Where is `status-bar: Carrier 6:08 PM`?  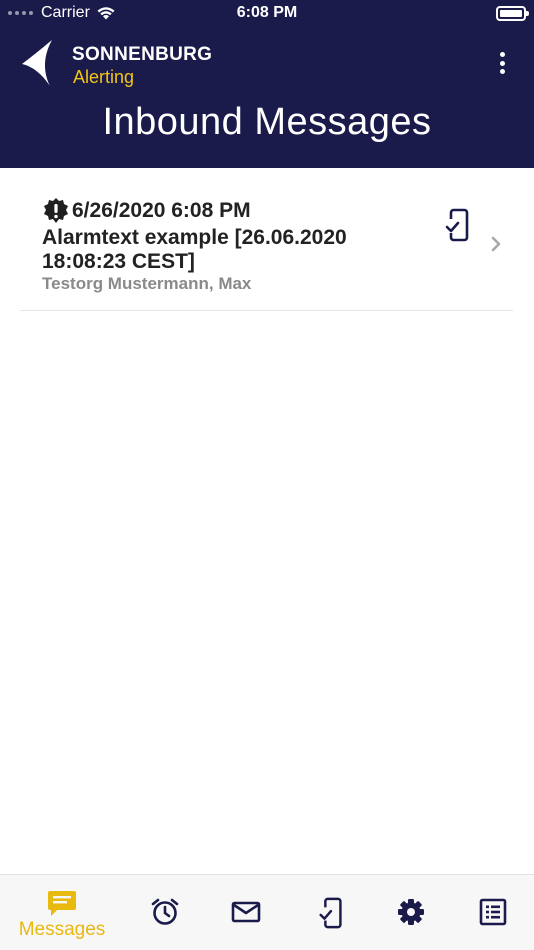 status-bar: Carrier 6:08 PM is located at coordinates (267, 14).